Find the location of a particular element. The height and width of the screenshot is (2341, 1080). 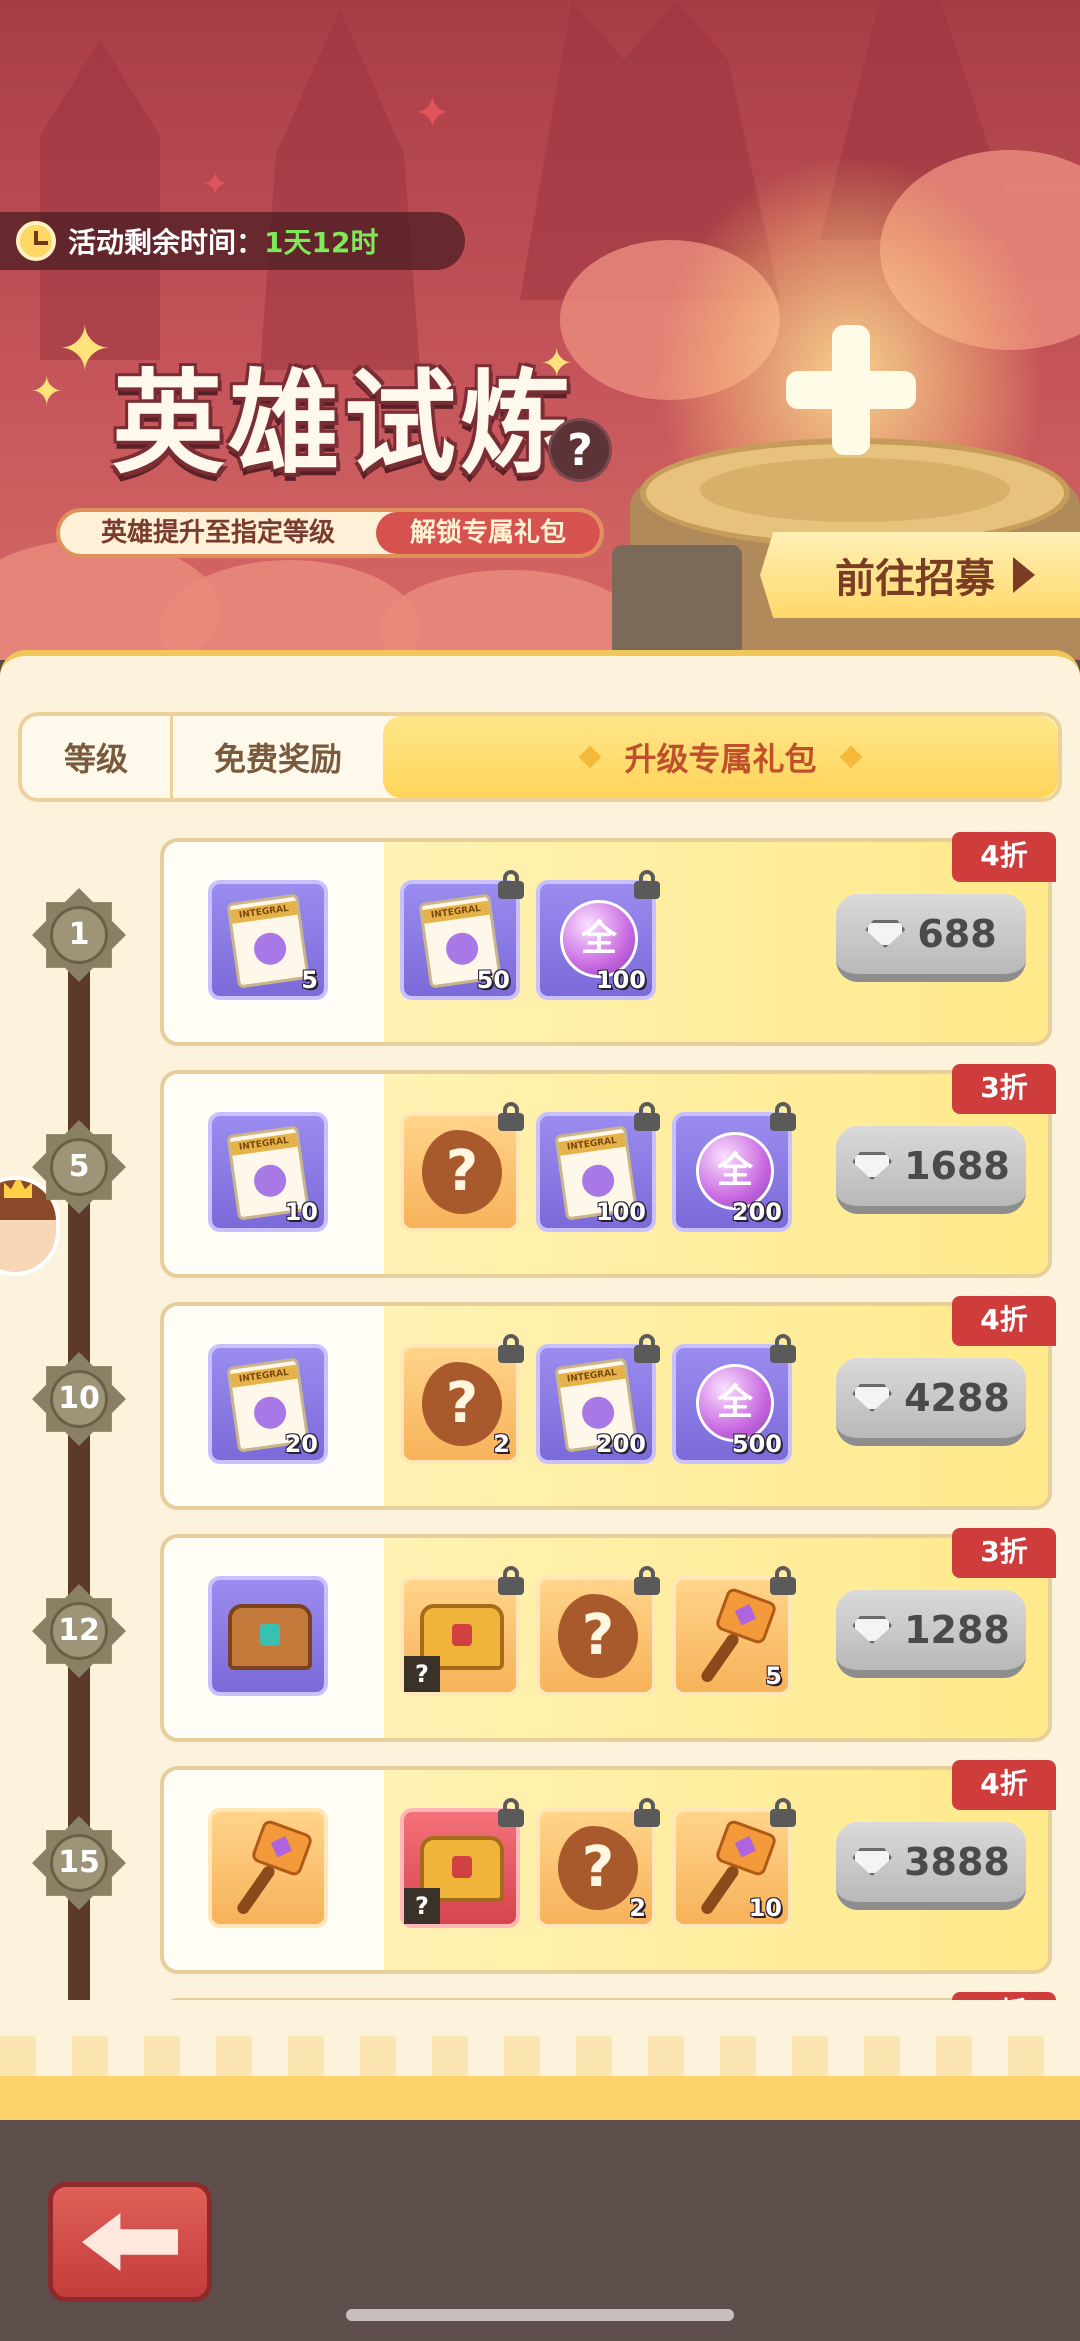

reward-row: 3折 INTEGRAL 10 ? INTEGRAL 100 全 200 1688 is located at coordinates (608, 1171).